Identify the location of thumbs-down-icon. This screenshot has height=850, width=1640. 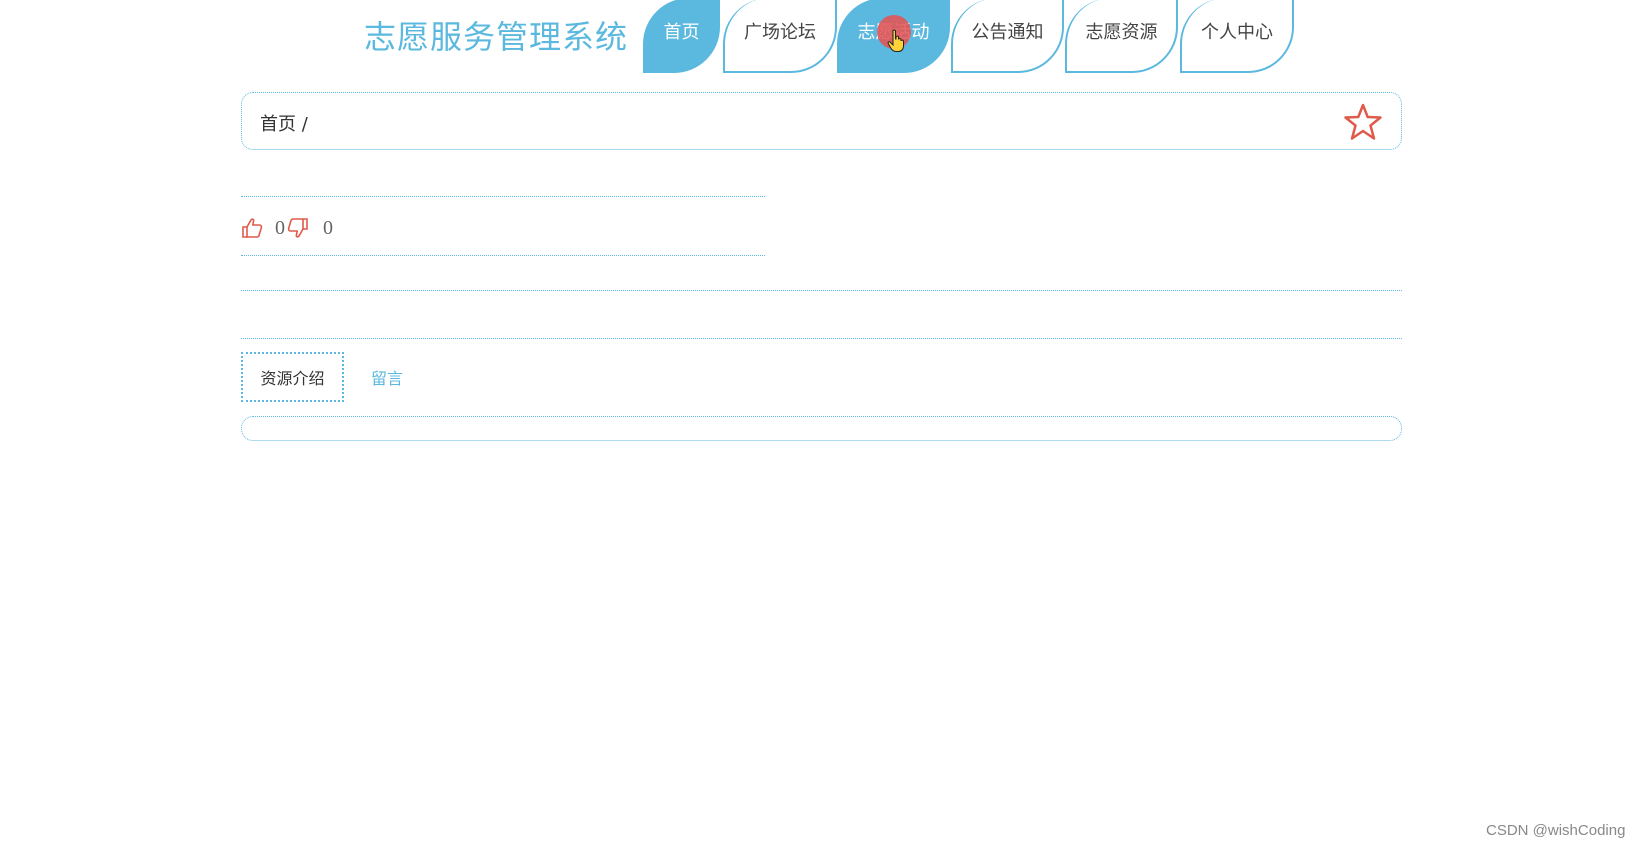
(298, 228).